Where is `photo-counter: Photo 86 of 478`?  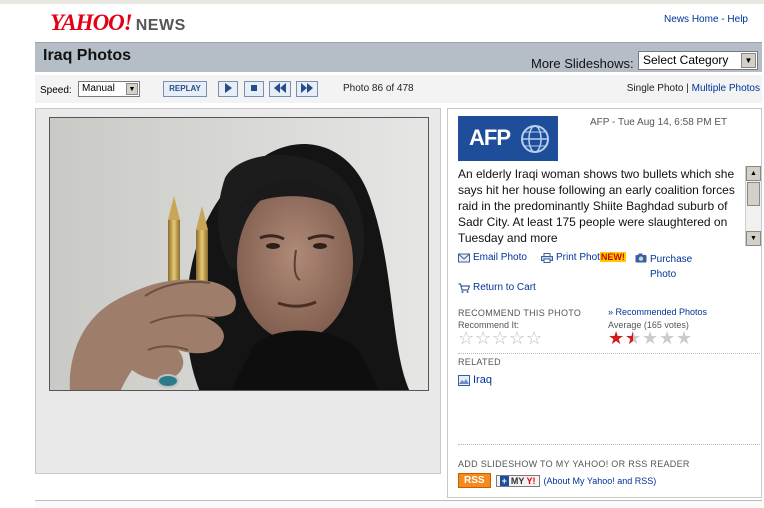
photo-counter: Photo 86 of 478 is located at coordinates (378, 88).